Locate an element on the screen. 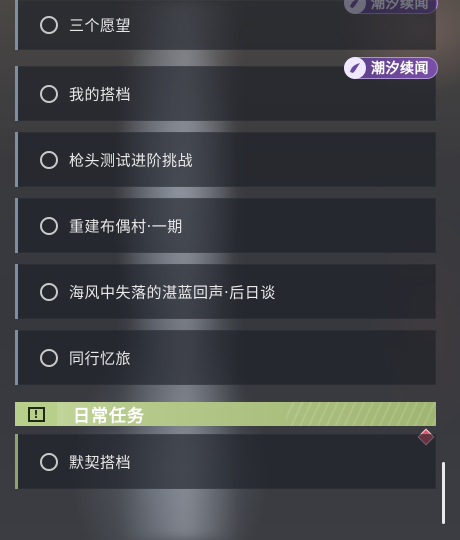 Image resolution: width=460 pixels, height=540 pixels. quest-label: 枪头测试进阶挑战 is located at coordinates (131, 160).